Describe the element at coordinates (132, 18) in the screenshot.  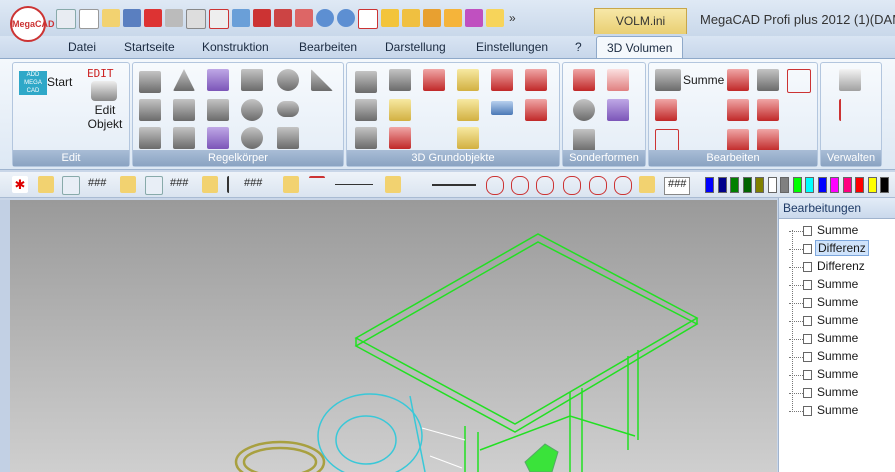
I see `save-icon` at that location.